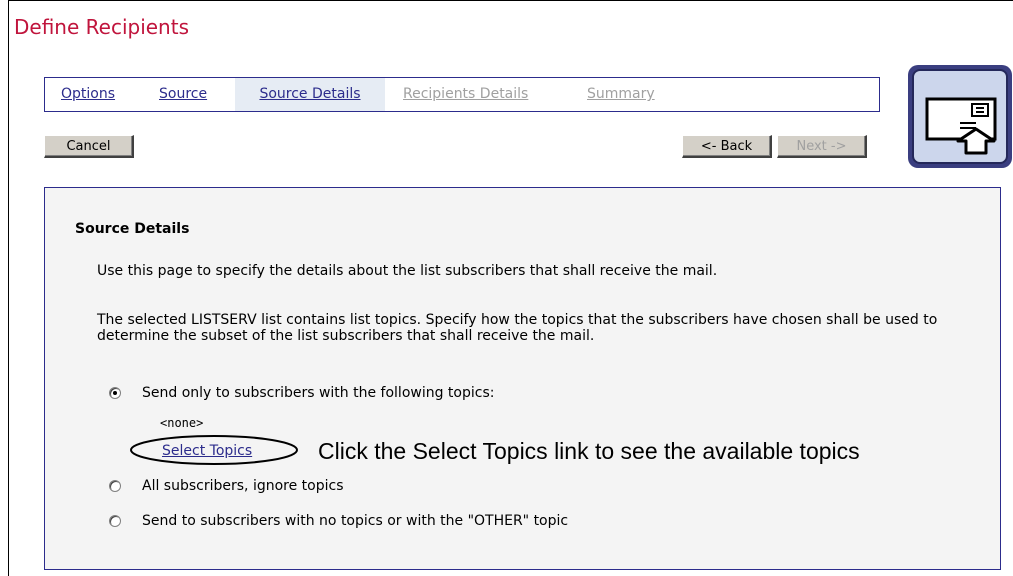  What do you see at coordinates (243, 486) in the screenshot?
I see `radio-label: All subscribers, ignore topics` at bounding box center [243, 486].